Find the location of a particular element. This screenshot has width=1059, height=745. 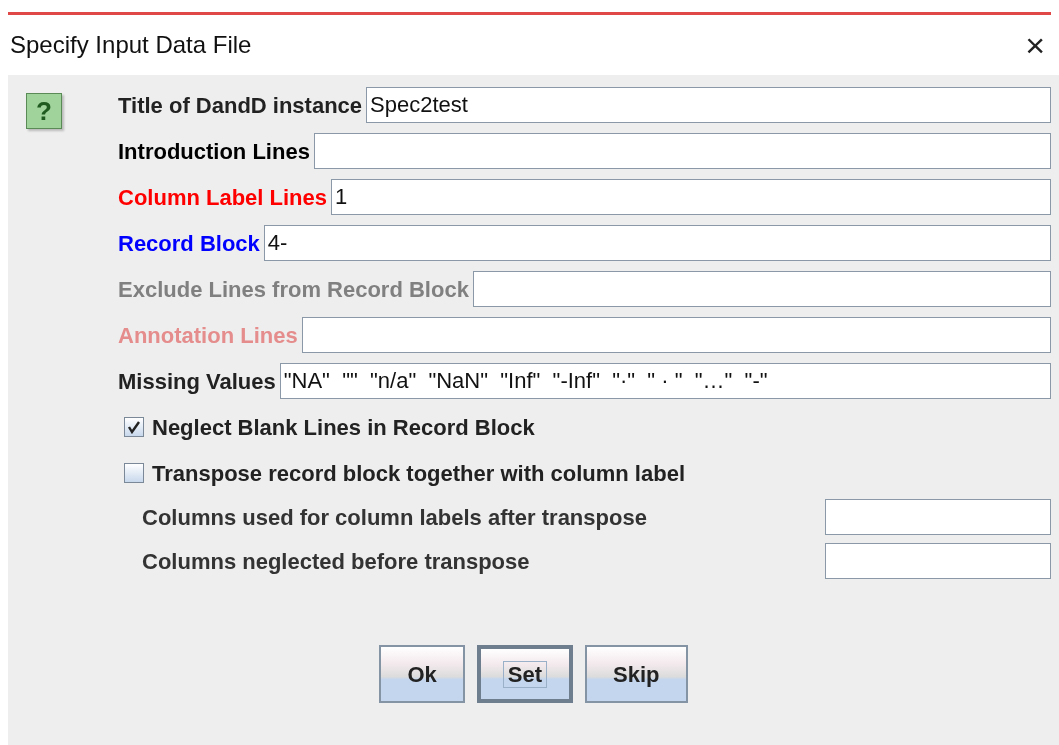

field-label: Columns neglected before transpose is located at coordinates (336, 561).